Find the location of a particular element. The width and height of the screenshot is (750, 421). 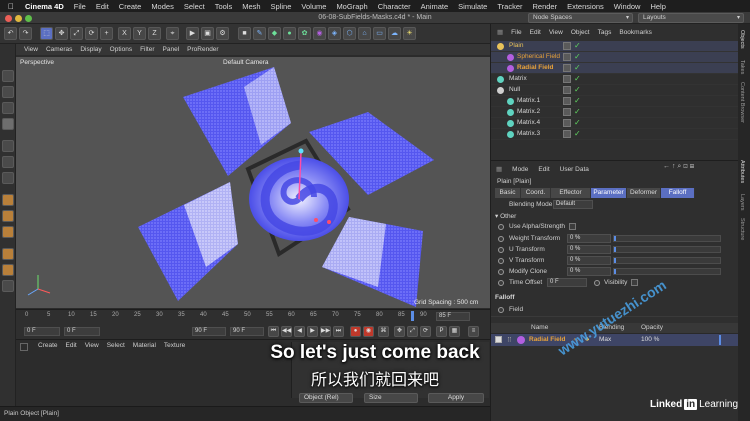

tab-parameter: Parameter is located at coordinates (609, 193).